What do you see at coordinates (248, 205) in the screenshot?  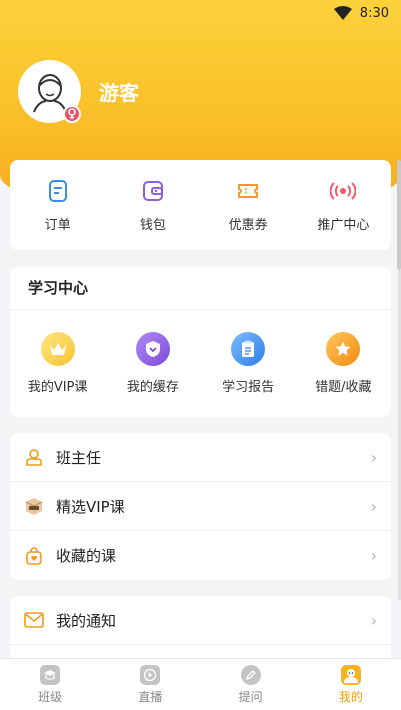 I see `quick-coupon: 优惠券` at bounding box center [248, 205].